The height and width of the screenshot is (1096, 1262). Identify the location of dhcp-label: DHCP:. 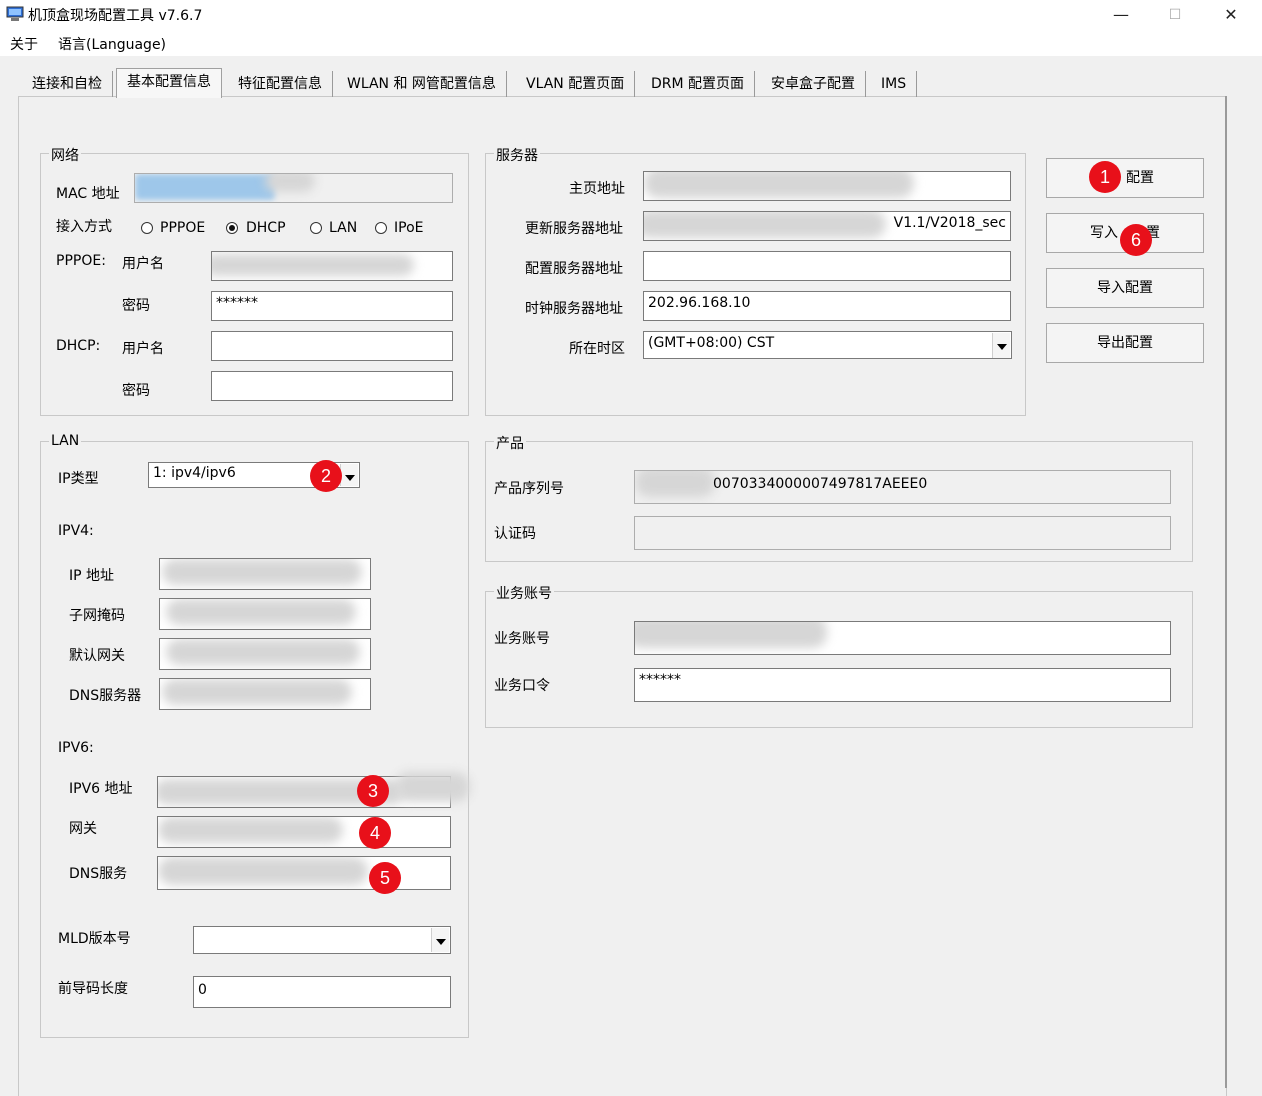
(78, 346).